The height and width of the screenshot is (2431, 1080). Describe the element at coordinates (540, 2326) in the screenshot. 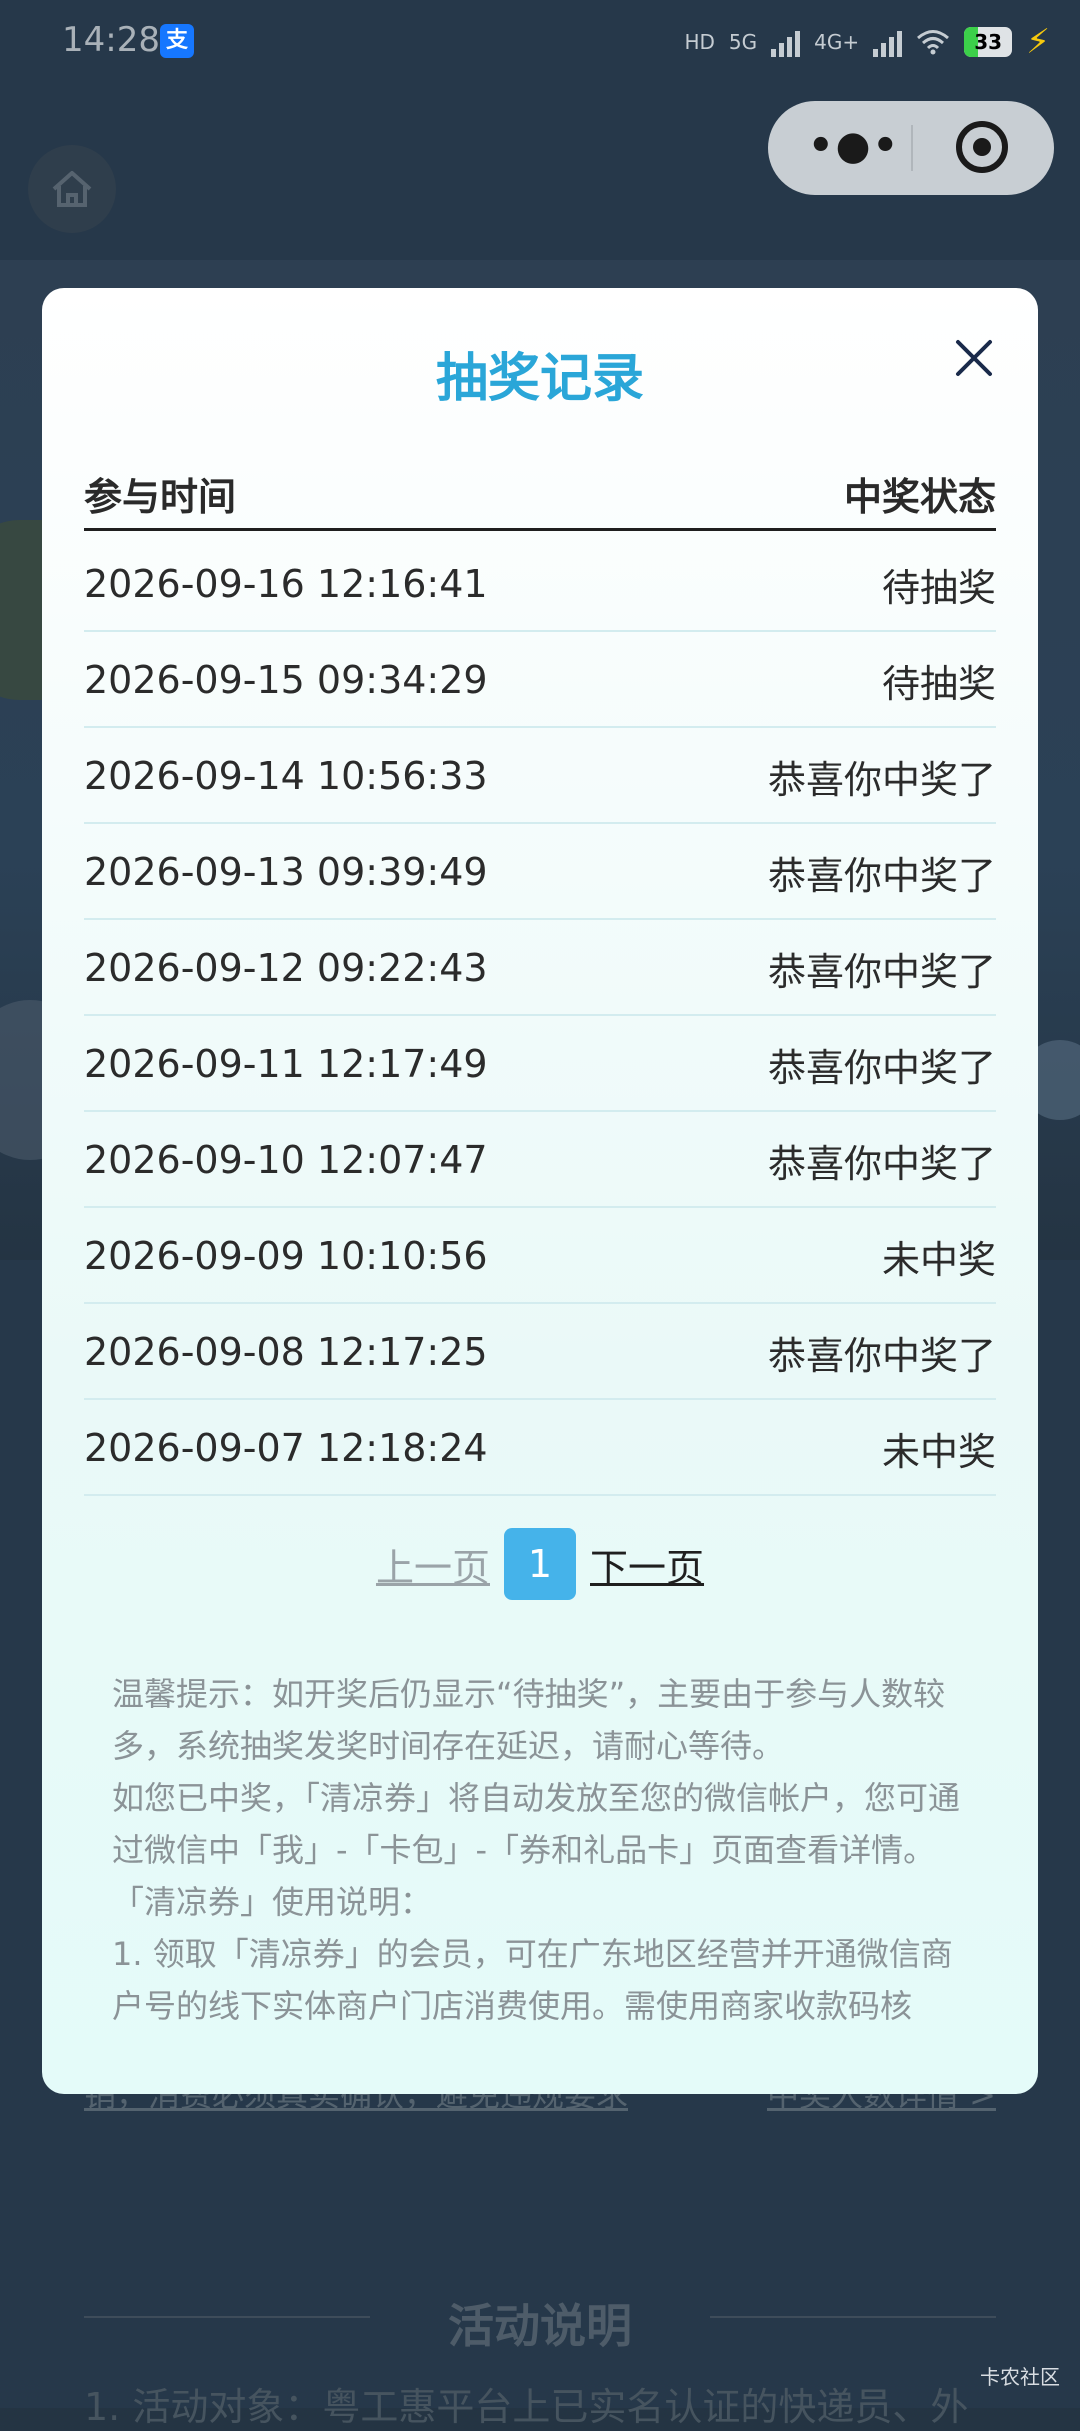

I see `section-title: 活动说明` at that location.